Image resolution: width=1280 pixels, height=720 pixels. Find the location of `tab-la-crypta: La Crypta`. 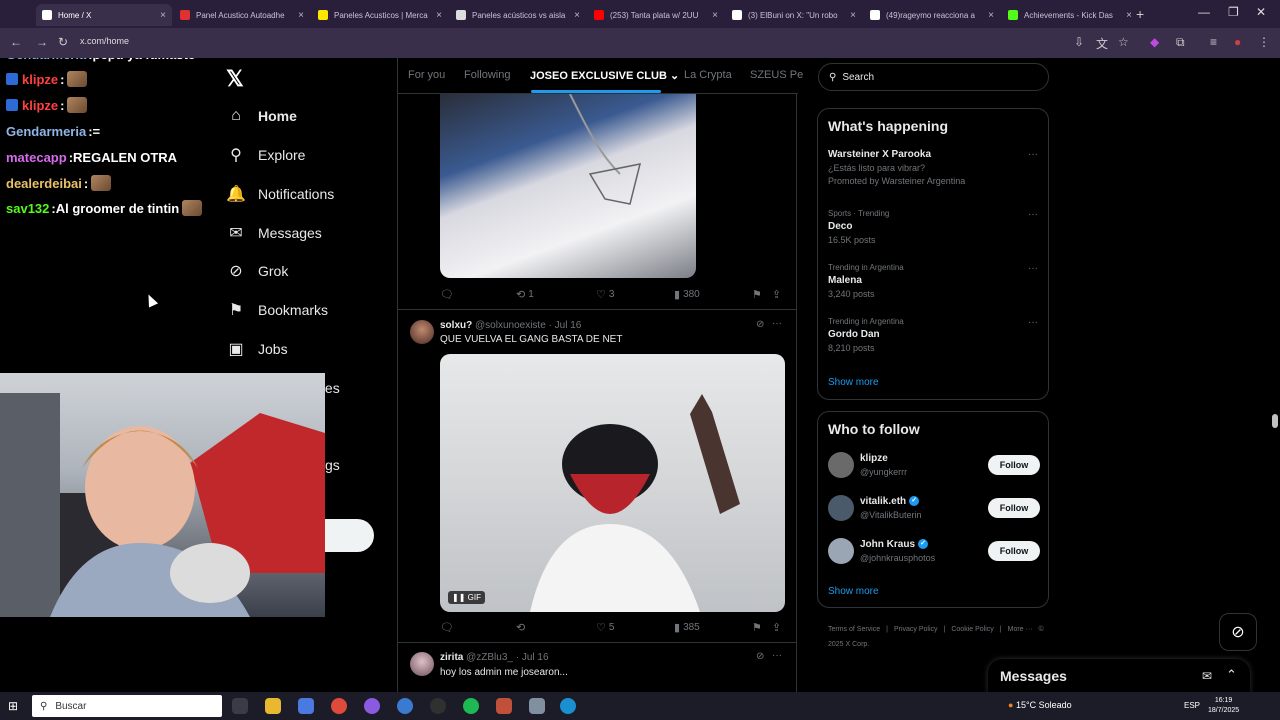

tab-la-crypta: La Crypta is located at coordinates (708, 75).